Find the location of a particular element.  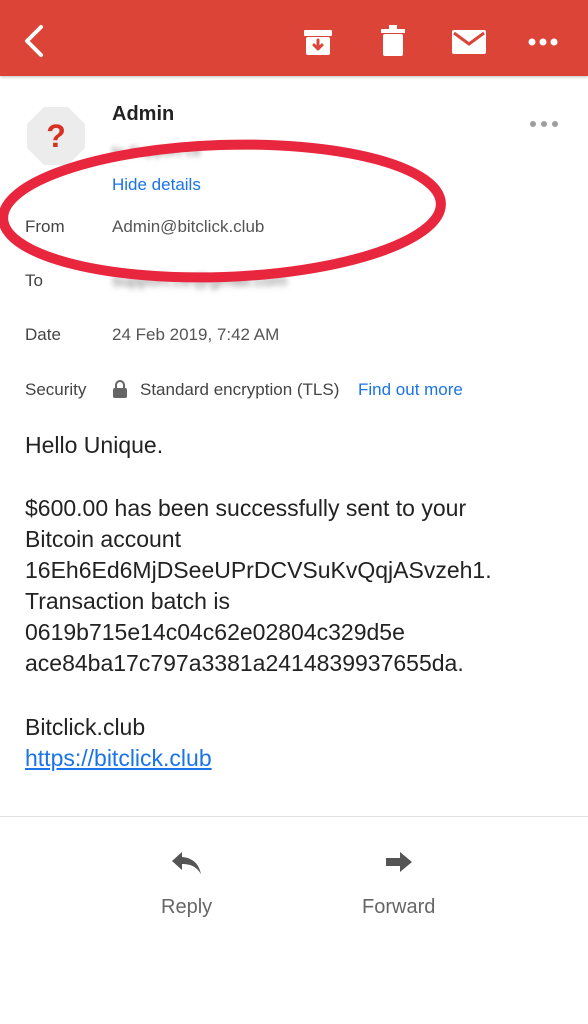

message-more-icon is located at coordinates (544, 124).